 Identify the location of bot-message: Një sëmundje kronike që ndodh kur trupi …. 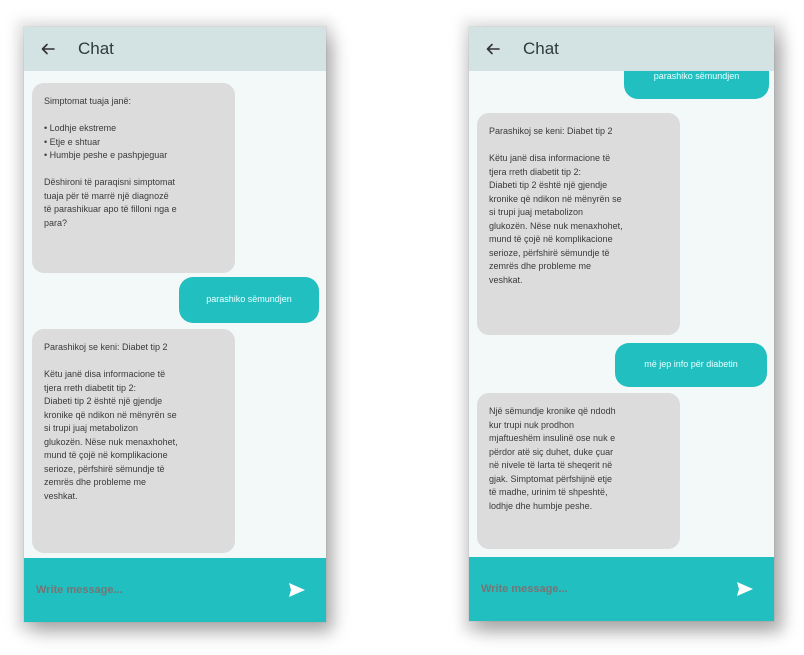
(578, 471).